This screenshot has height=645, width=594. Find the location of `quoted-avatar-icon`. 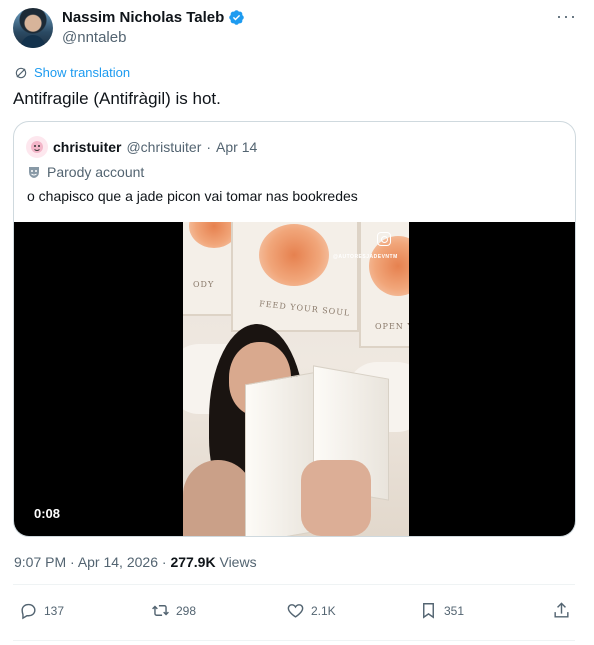

quoted-avatar-icon is located at coordinates (37, 147).